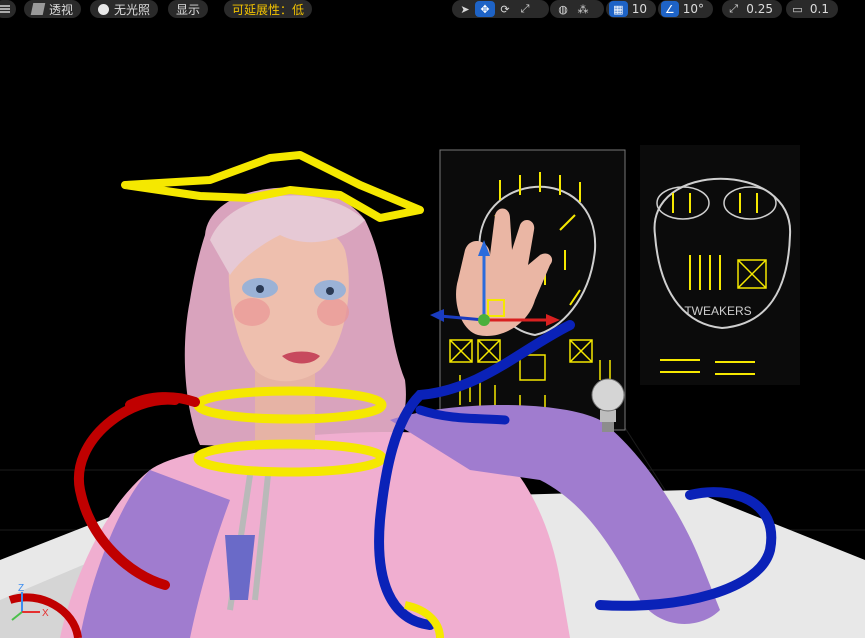 The image size is (865, 638). Describe the element at coordinates (717, 311) in the screenshot. I see `tweakers-label: TWEAKERS` at that location.